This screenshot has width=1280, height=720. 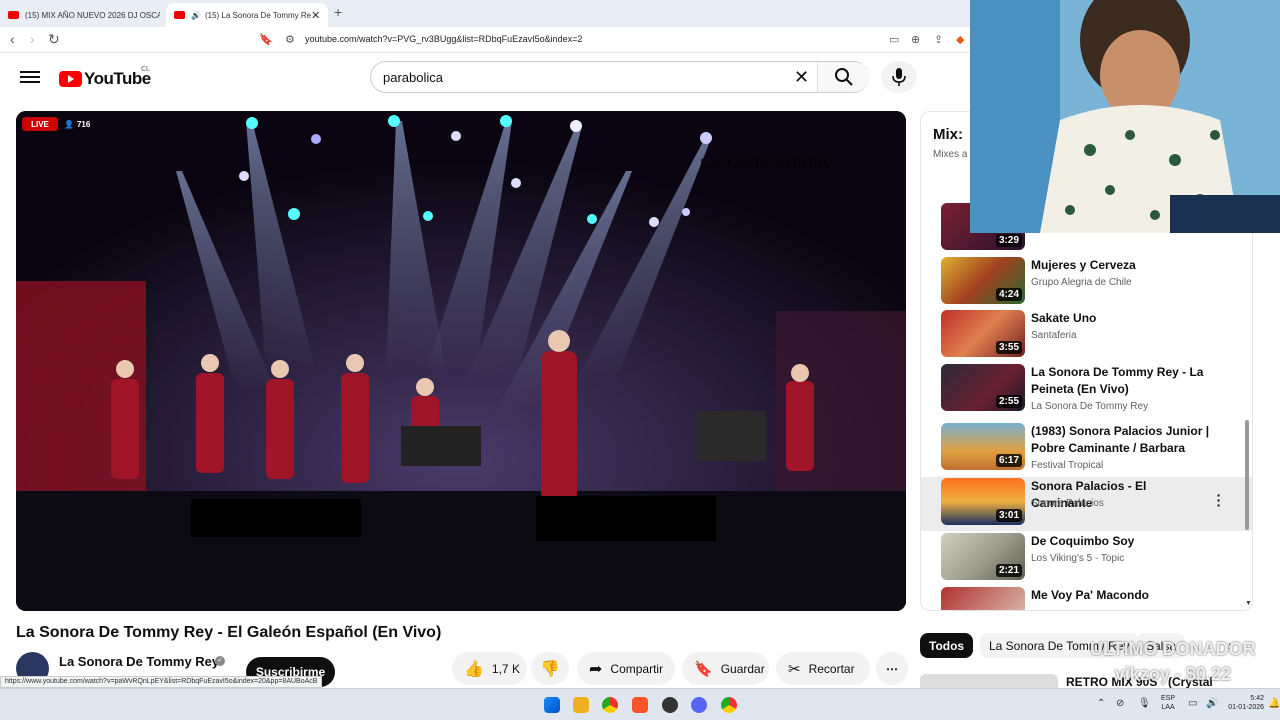 What do you see at coordinates (474, 669) in the screenshot?
I see `thumbs-up-icon: 👍` at bounding box center [474, 669].